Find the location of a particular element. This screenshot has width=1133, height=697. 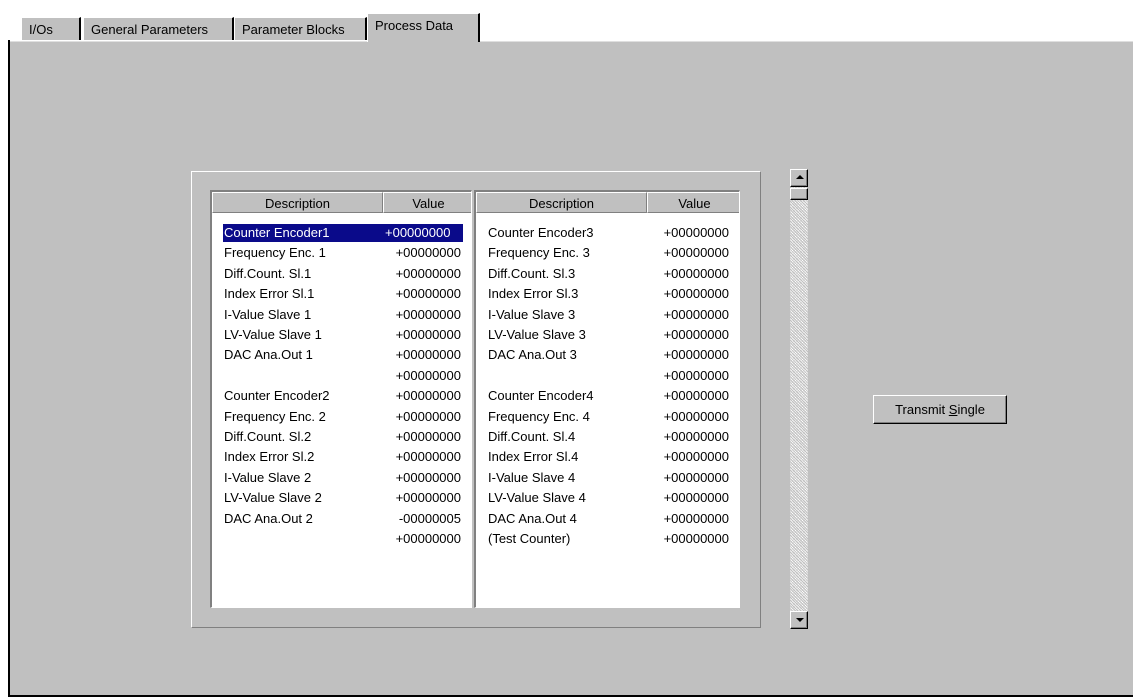

list-item: Frequency Enc. 4 +00000000 is located at coordinates (607, 417).